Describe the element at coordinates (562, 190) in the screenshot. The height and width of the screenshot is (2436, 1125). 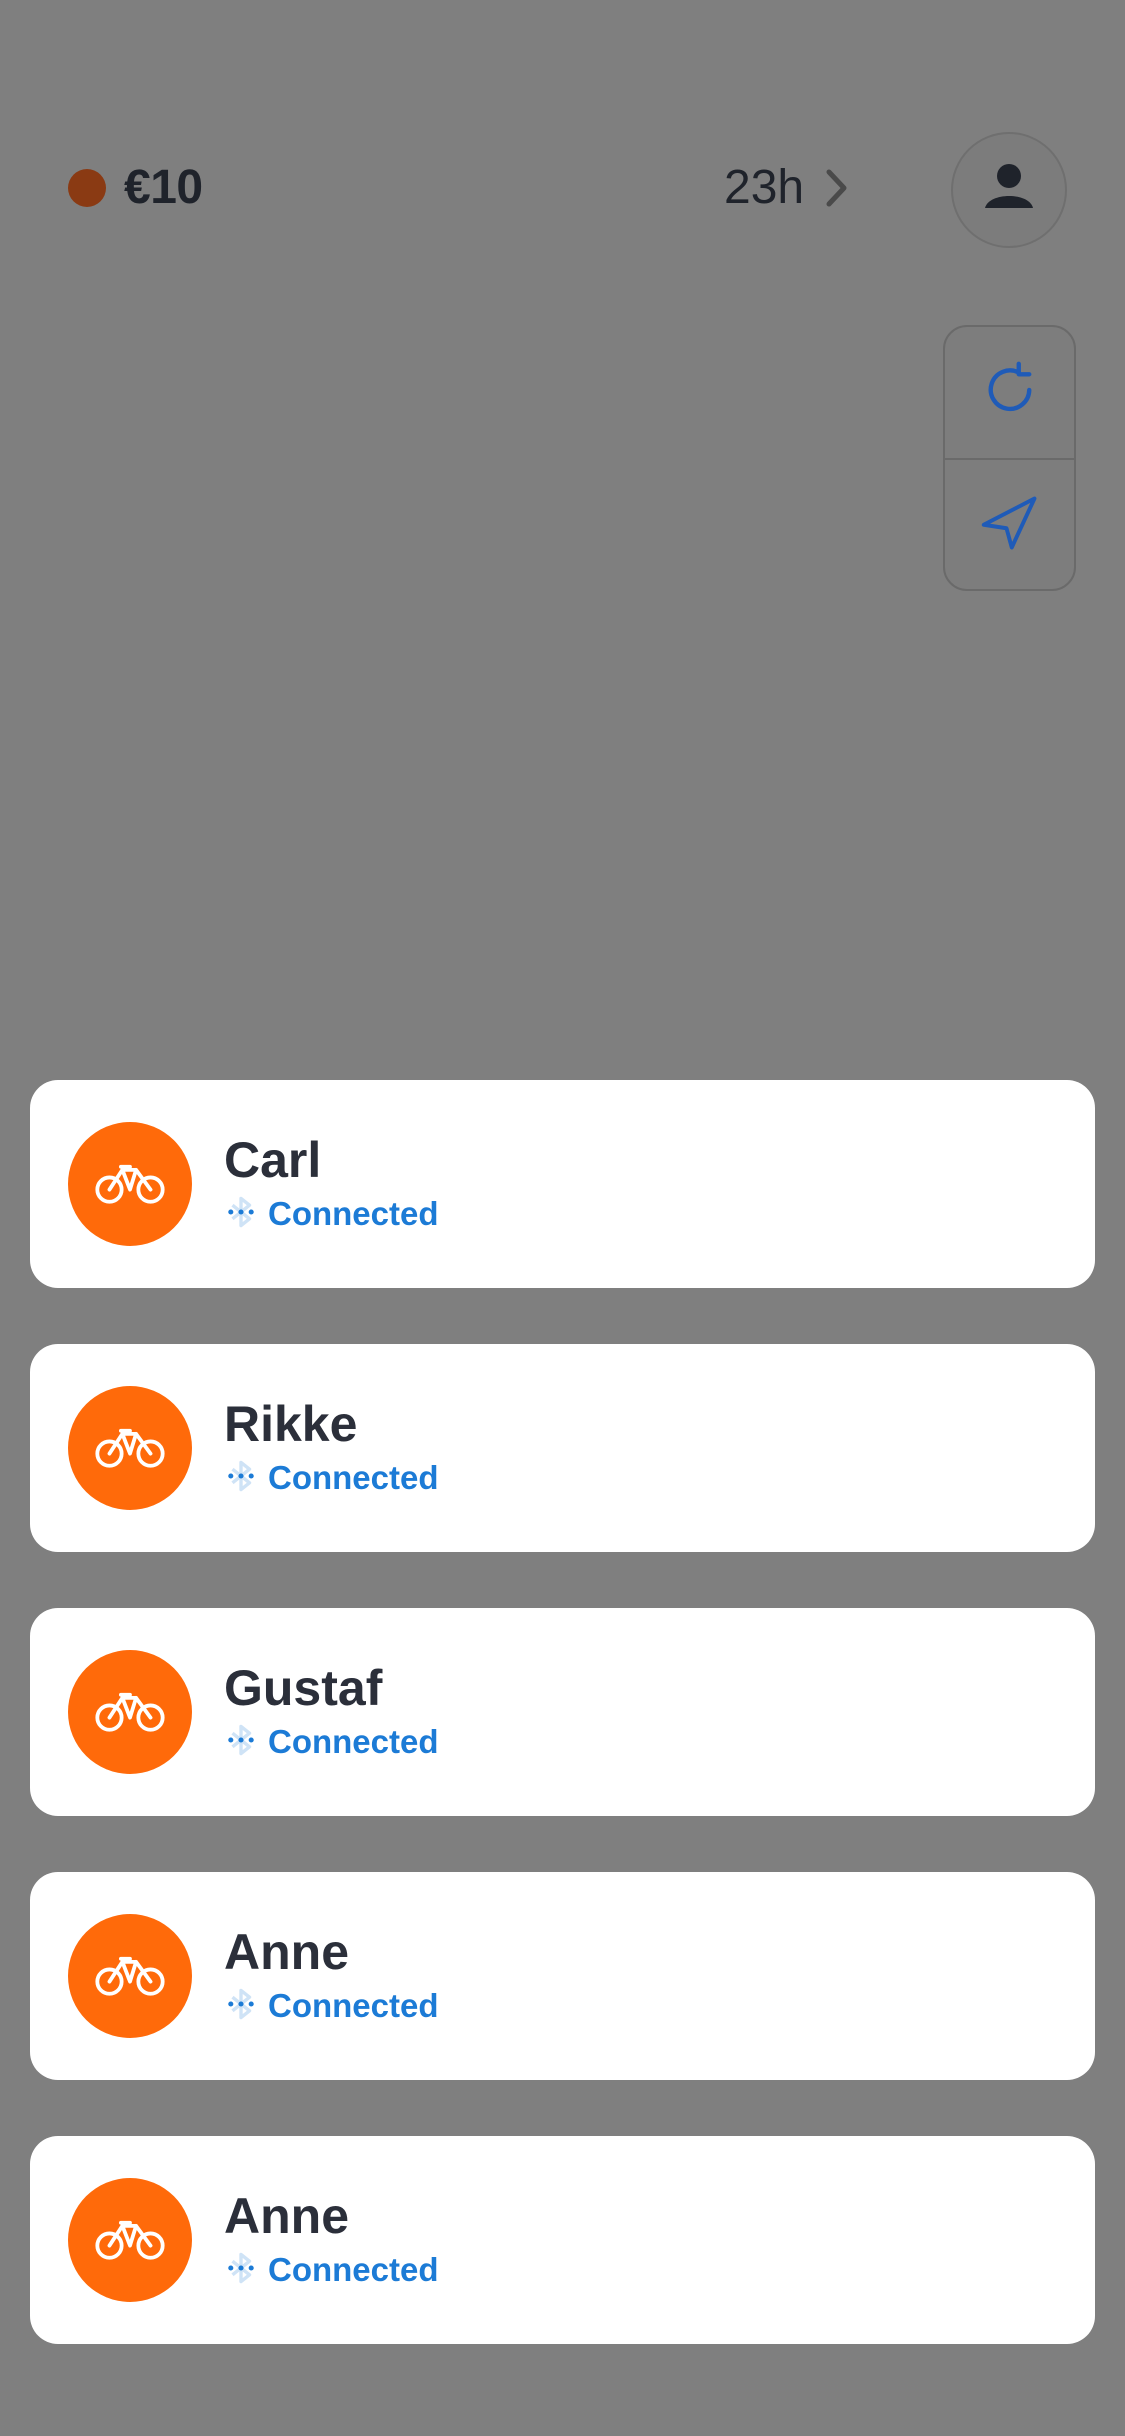
I see `top-bar: €10 23h` at that location.